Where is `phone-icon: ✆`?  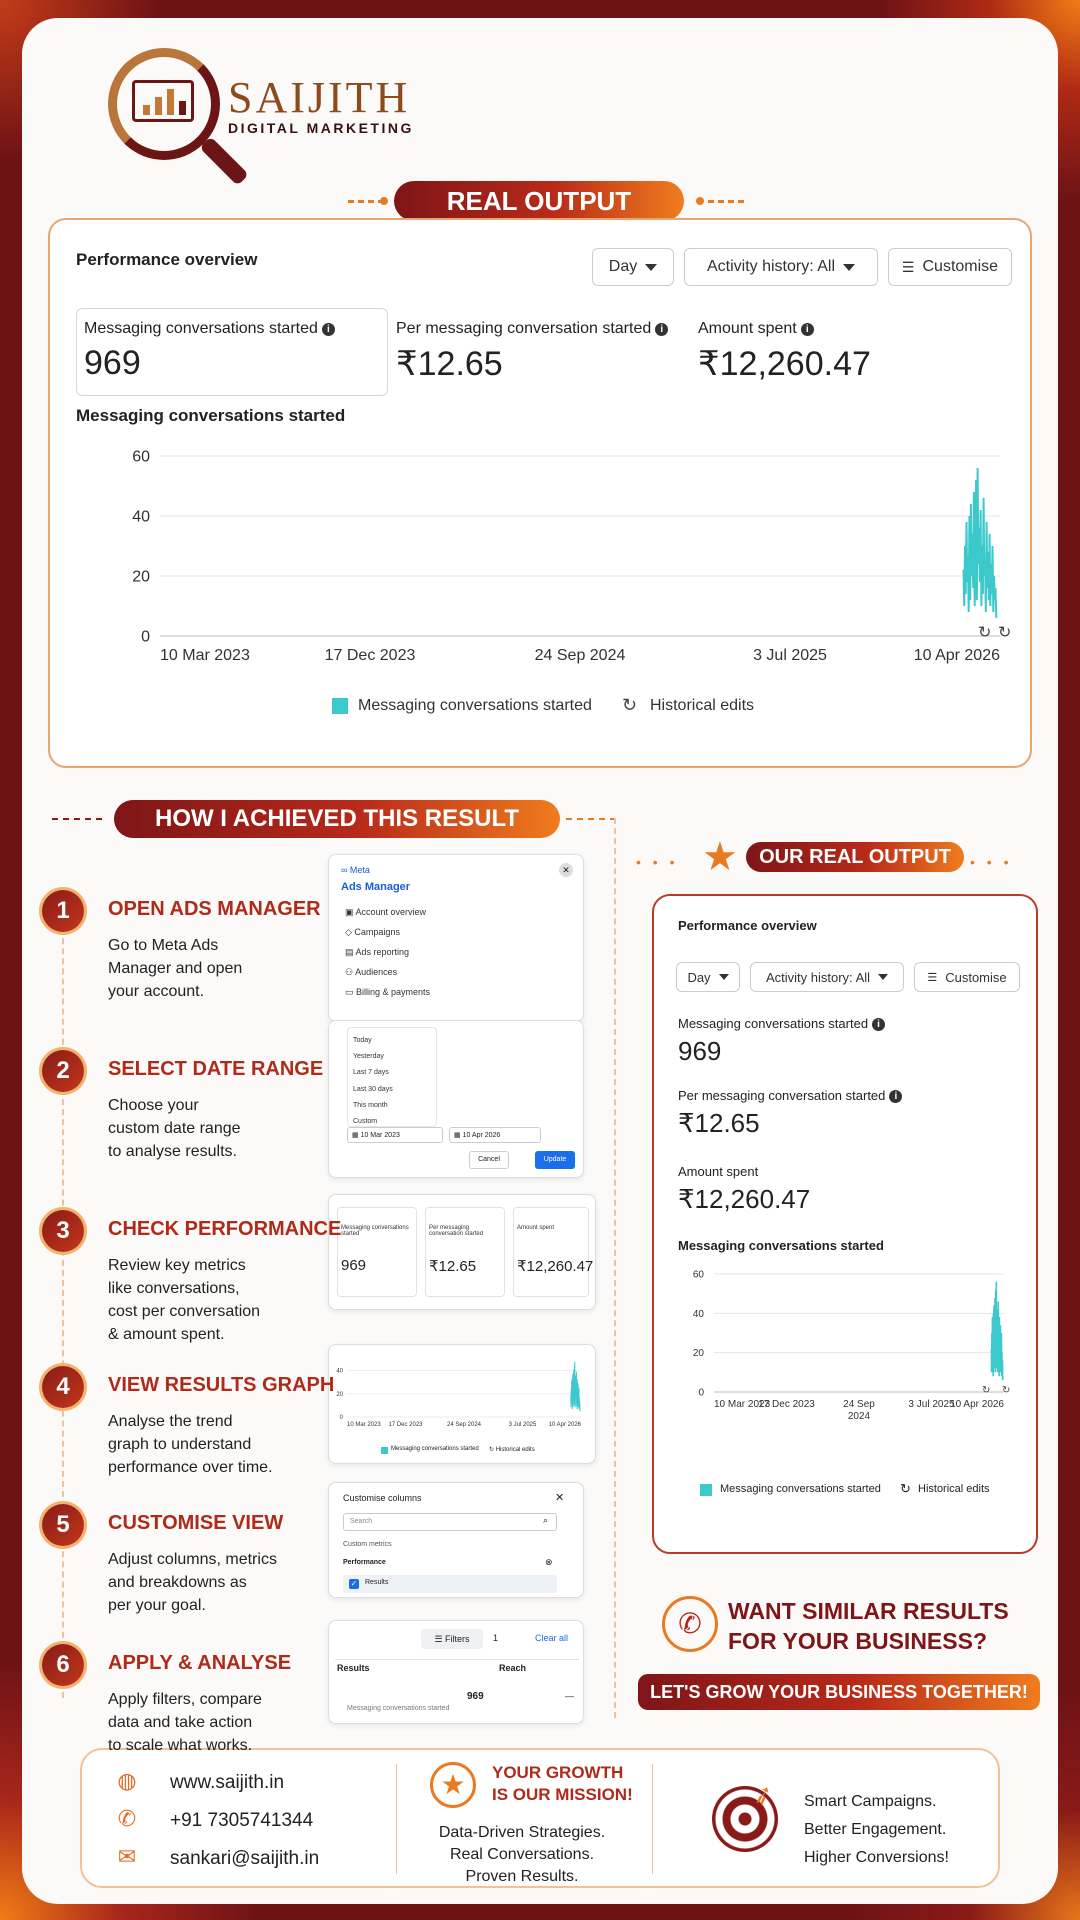
phone-icon: ✆ is located at coordinates (690, 1624).